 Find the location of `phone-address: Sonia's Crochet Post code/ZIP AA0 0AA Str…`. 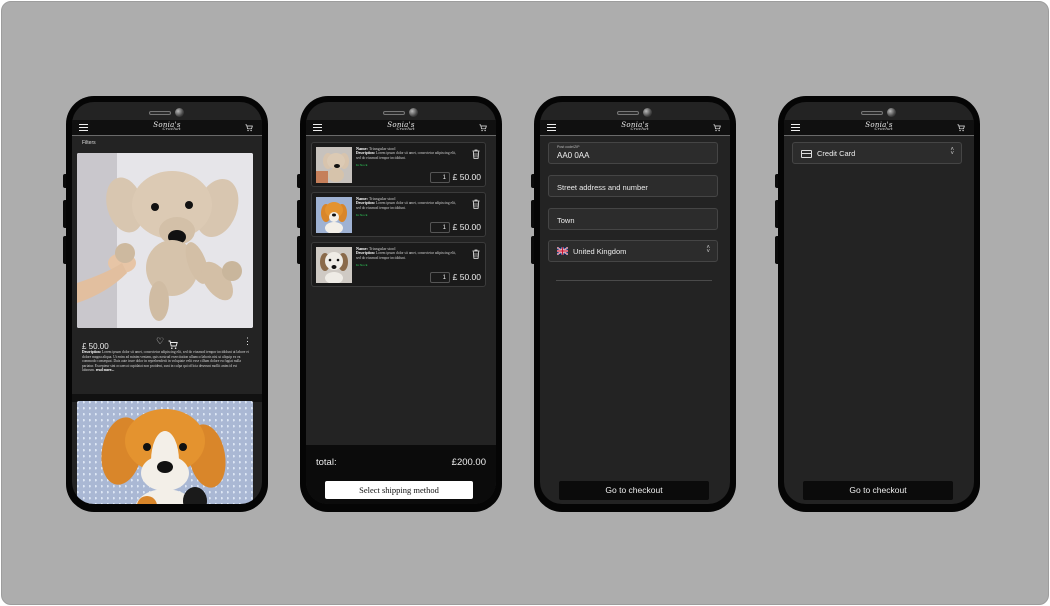

phone-address: Sonia's Crochet Post code/ZIP AA0 0AA Str… is located at coordinates (633, 304).